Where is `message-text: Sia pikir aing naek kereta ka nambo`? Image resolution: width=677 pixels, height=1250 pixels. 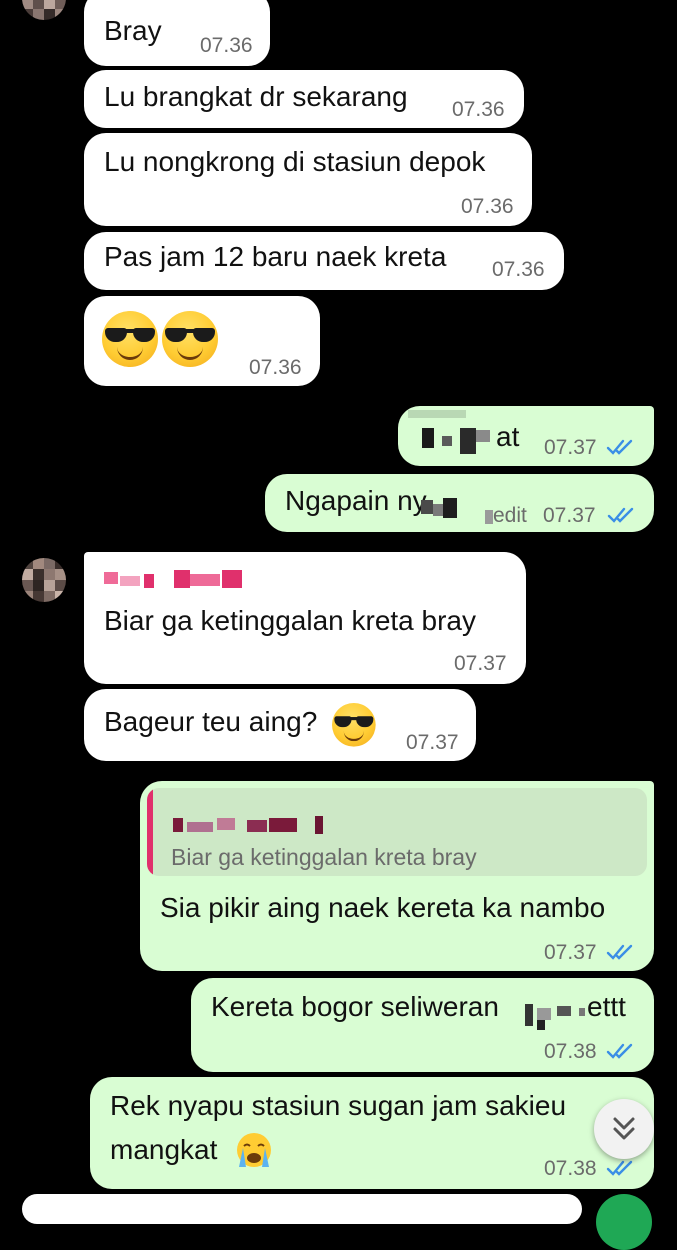
message-text: Sia pikir aing naek kereta ka nambo is located at coordinates (383, 907).